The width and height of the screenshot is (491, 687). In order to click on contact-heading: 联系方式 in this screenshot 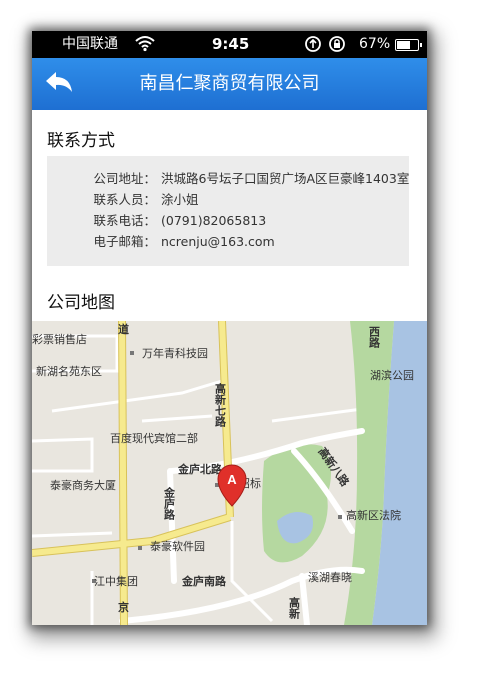, I will do `click(81, 141)`.